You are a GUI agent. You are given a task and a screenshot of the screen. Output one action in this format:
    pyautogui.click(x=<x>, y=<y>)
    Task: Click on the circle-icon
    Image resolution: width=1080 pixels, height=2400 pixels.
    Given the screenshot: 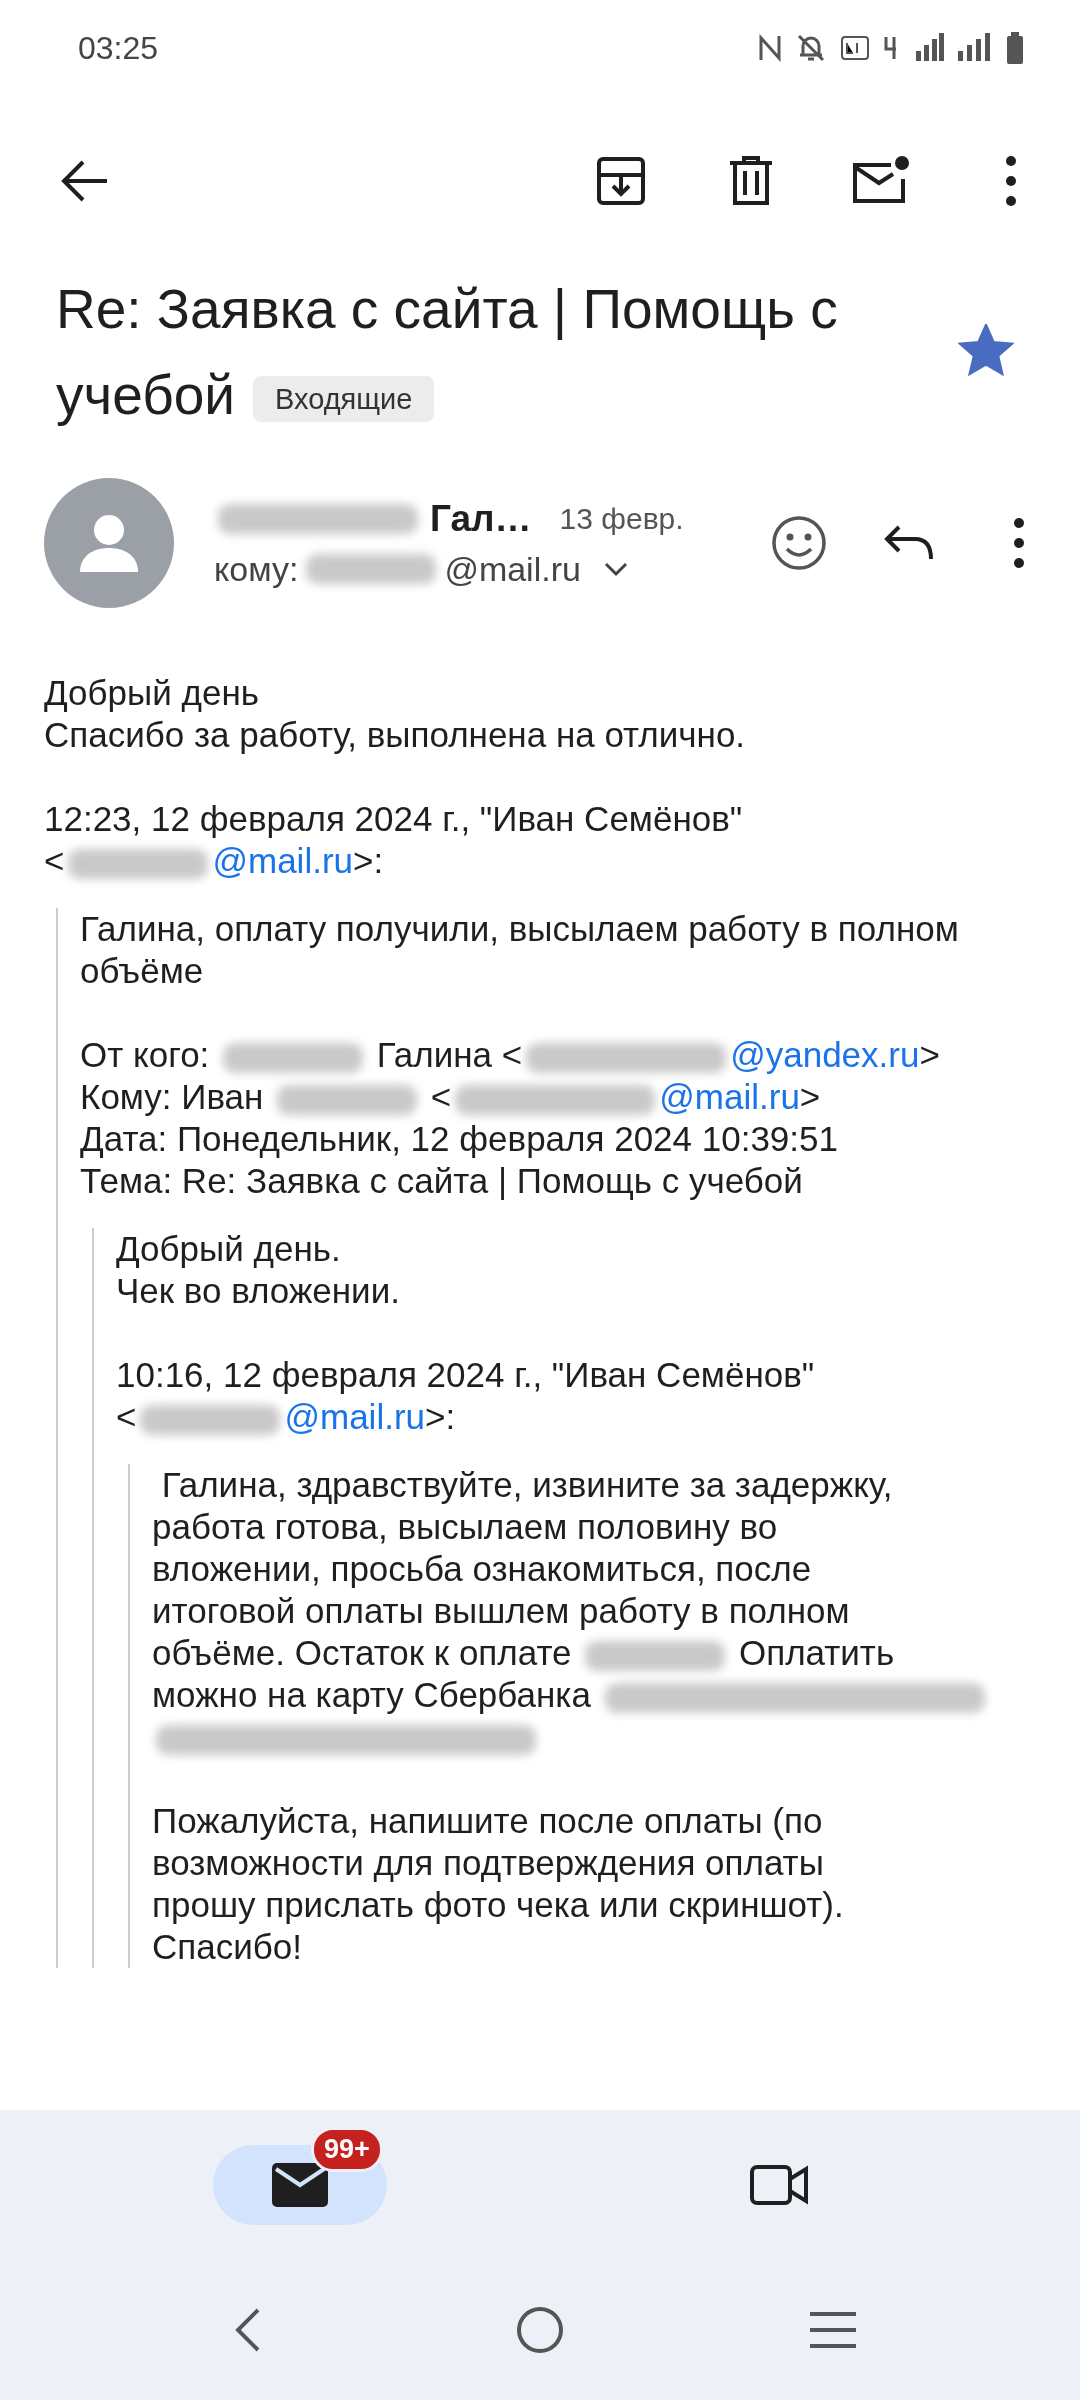 What is the action you would take?
    pyautogui.click(x=540, y=2330)
    